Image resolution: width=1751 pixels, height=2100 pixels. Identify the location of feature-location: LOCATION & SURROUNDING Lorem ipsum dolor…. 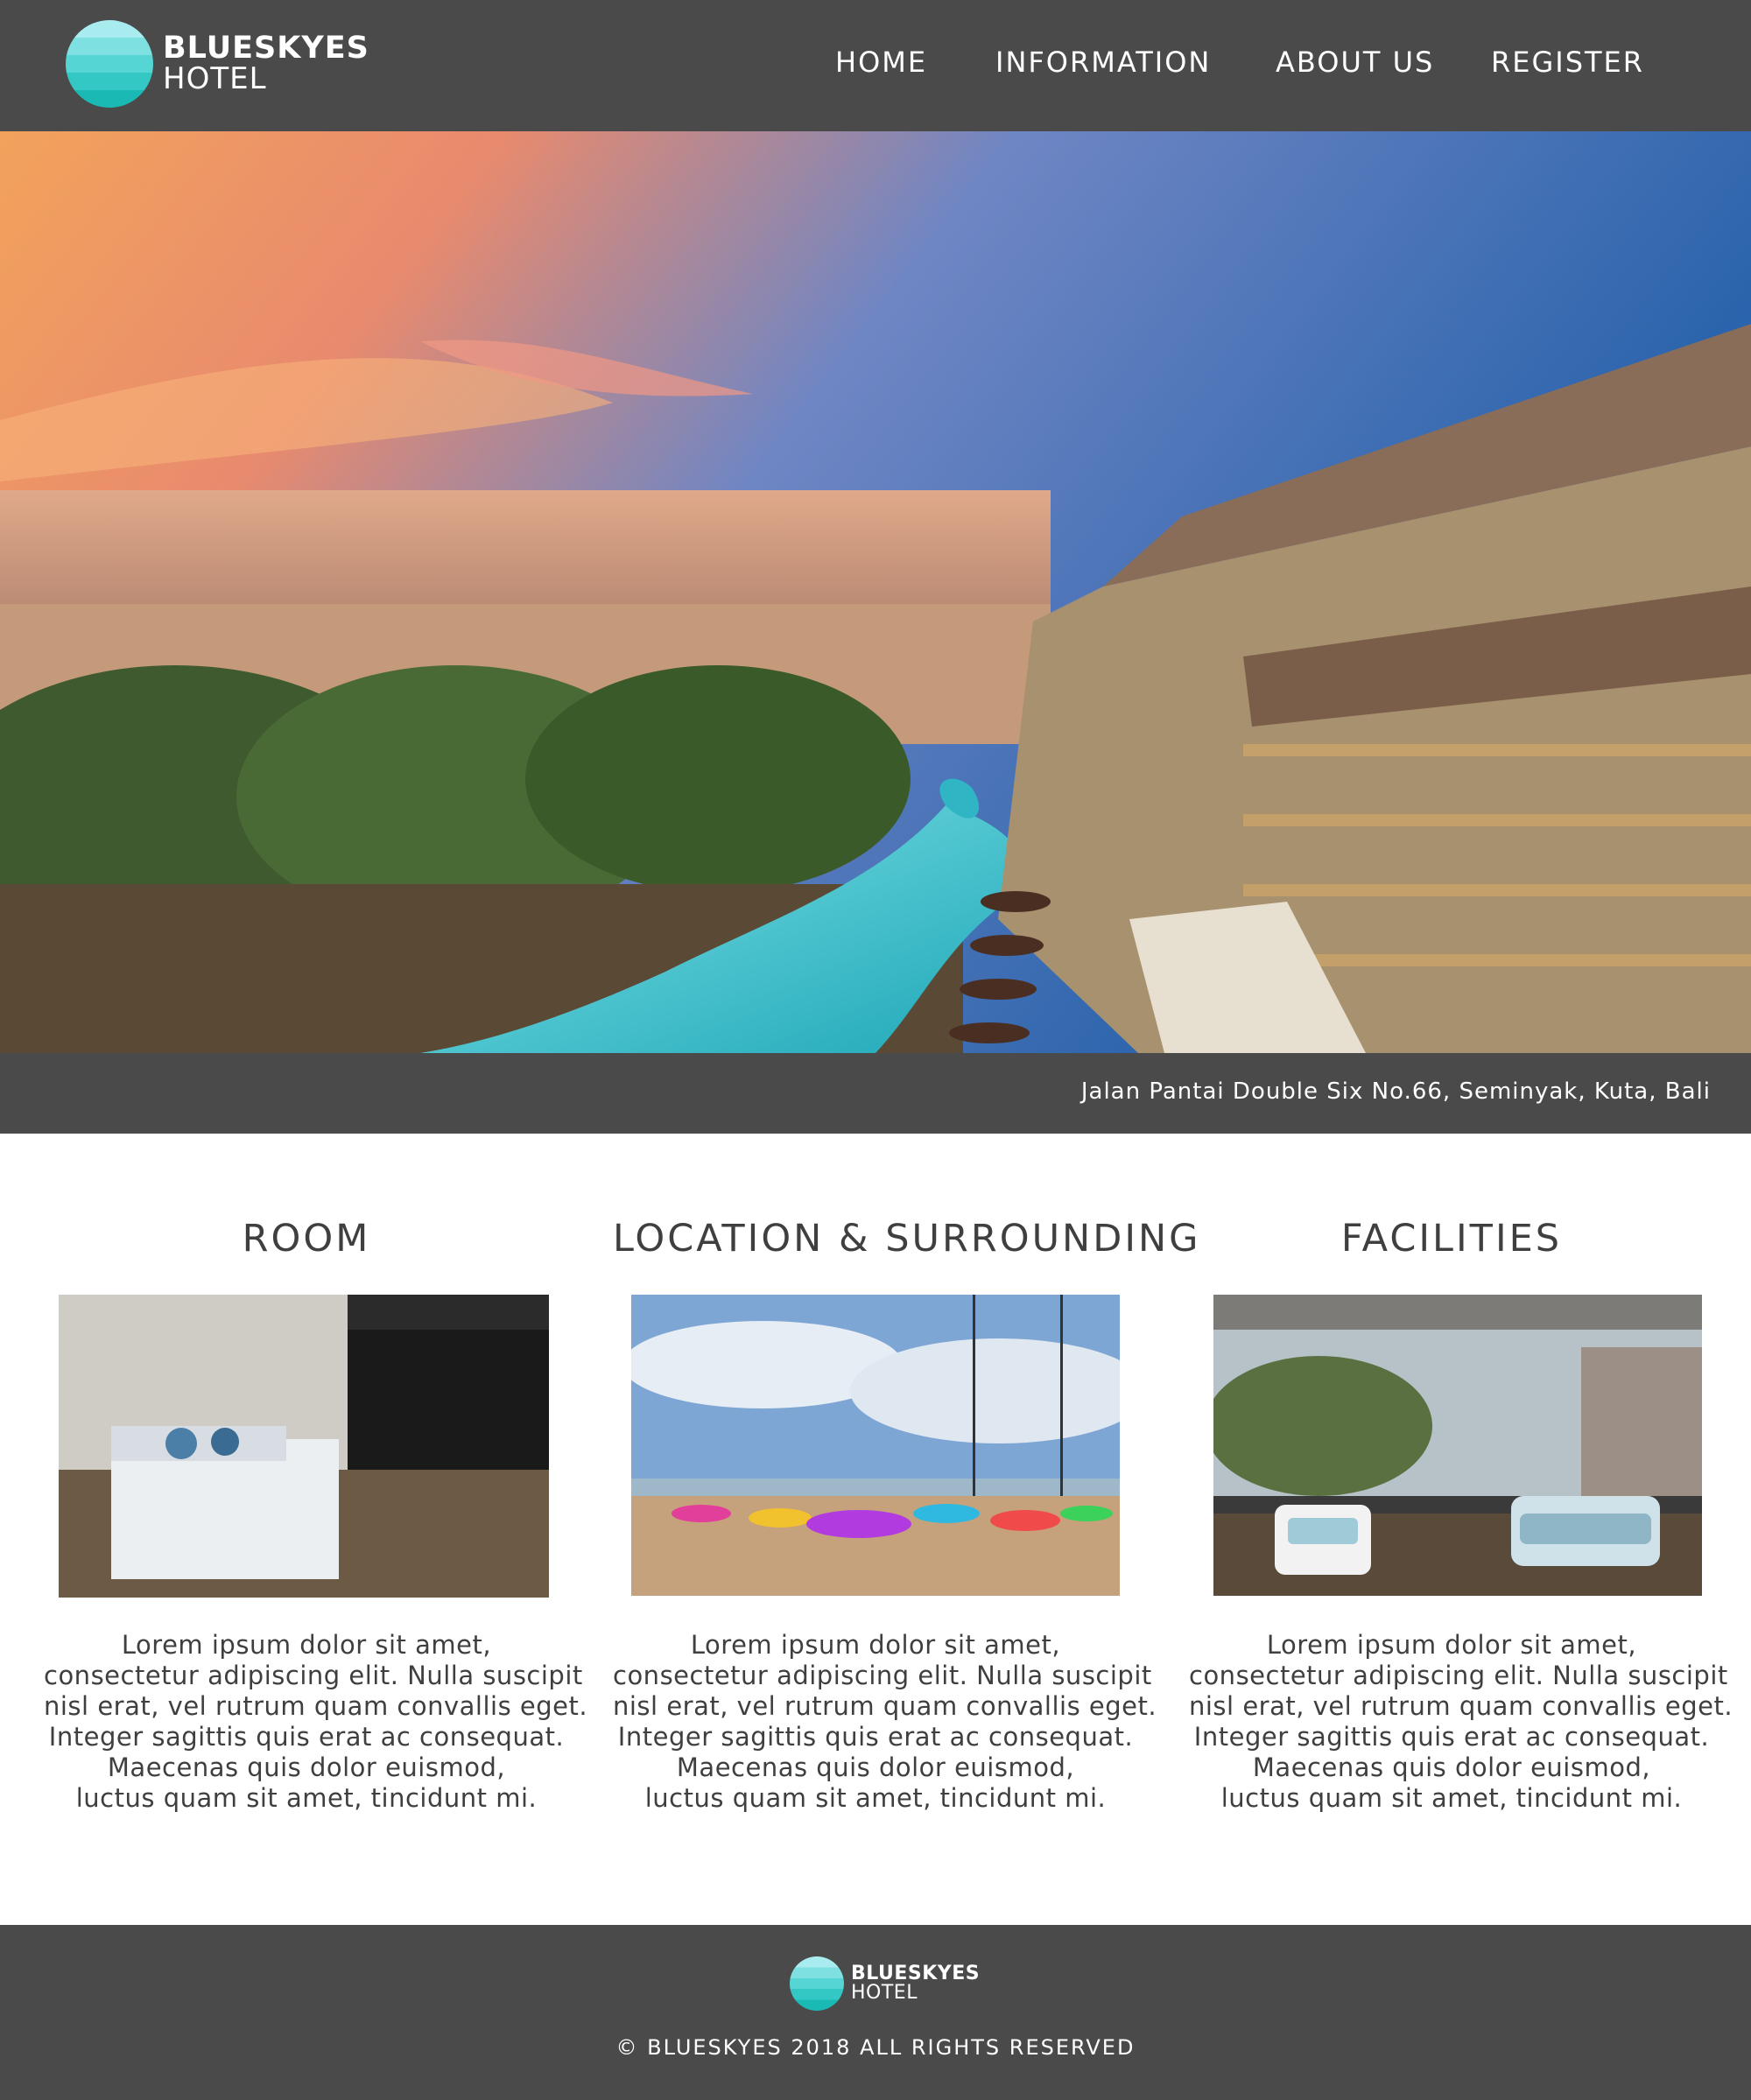
(907, 1510).